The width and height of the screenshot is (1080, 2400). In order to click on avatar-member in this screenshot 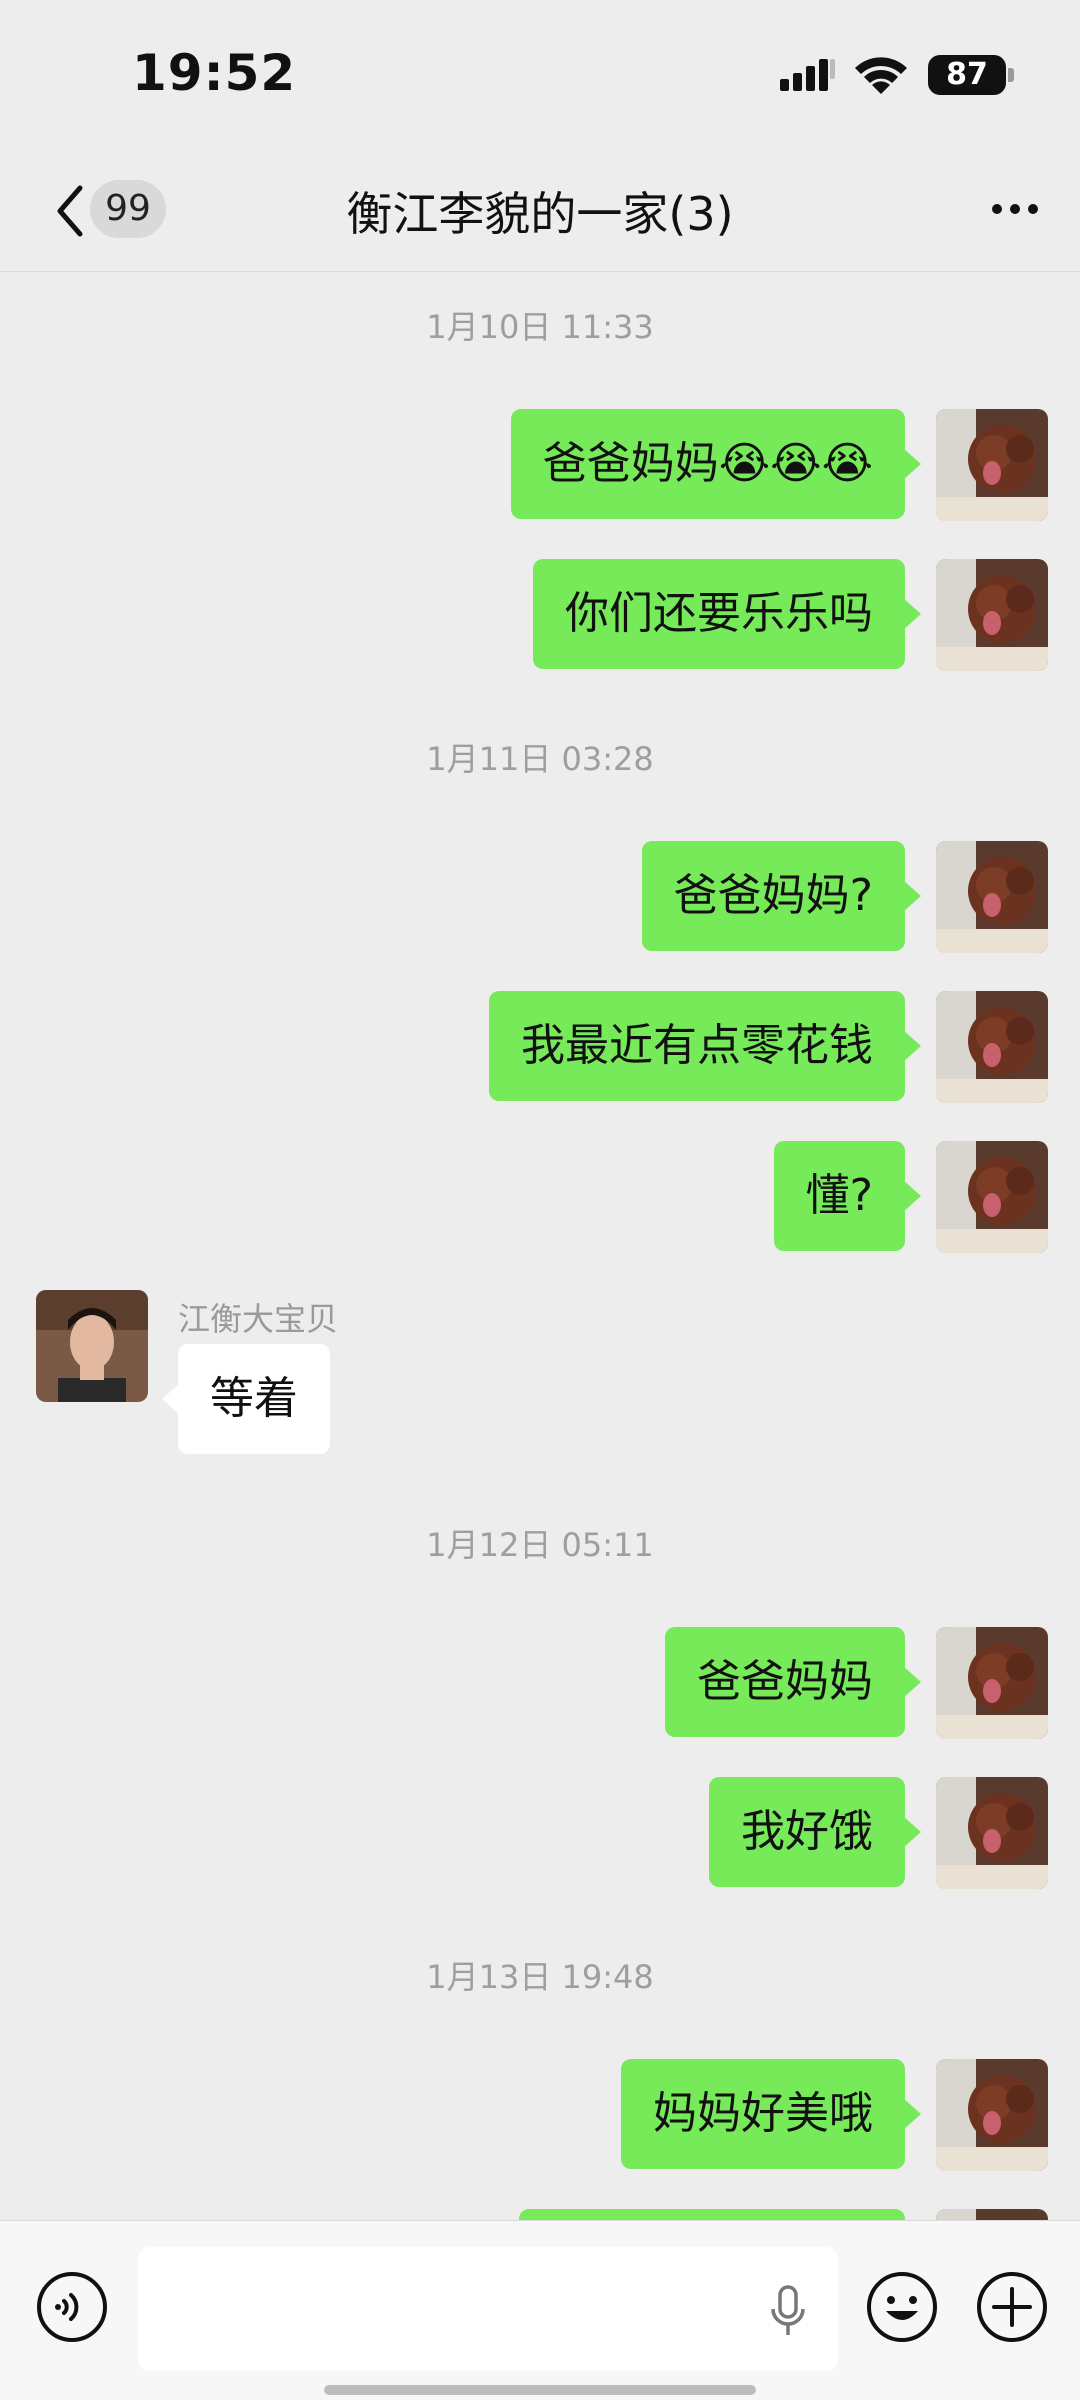, I will do `click(92, 1346)`.